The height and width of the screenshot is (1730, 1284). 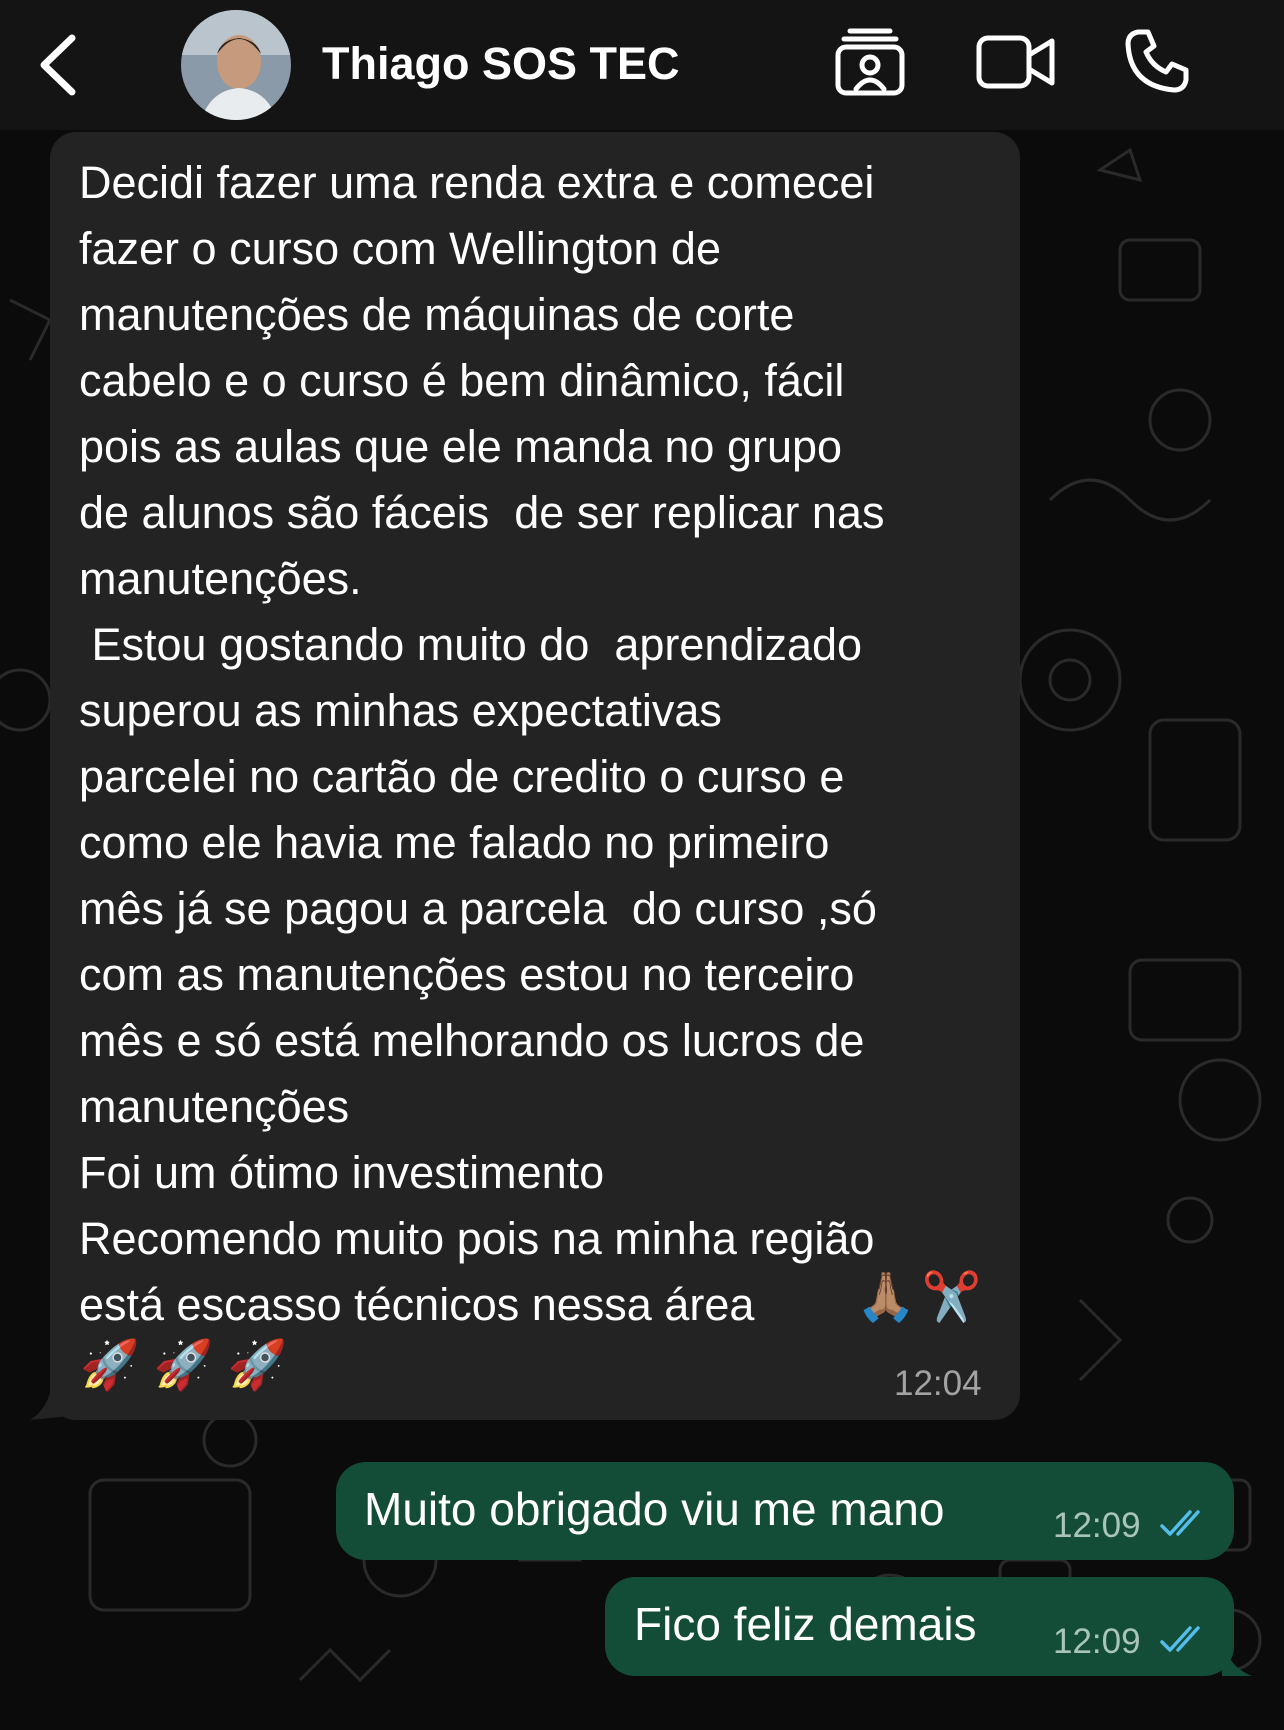 I want to click on emoji-rockets: 🚀🚀🚀, so click(x=191, y=1365).